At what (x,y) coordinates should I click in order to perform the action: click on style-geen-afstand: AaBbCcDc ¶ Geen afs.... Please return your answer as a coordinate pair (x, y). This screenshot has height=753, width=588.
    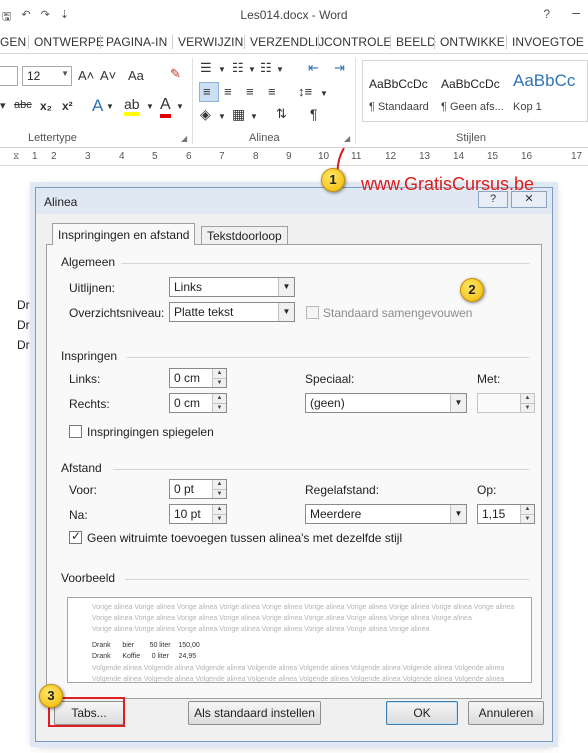
    Looking at the image, I should click on (472, 91).